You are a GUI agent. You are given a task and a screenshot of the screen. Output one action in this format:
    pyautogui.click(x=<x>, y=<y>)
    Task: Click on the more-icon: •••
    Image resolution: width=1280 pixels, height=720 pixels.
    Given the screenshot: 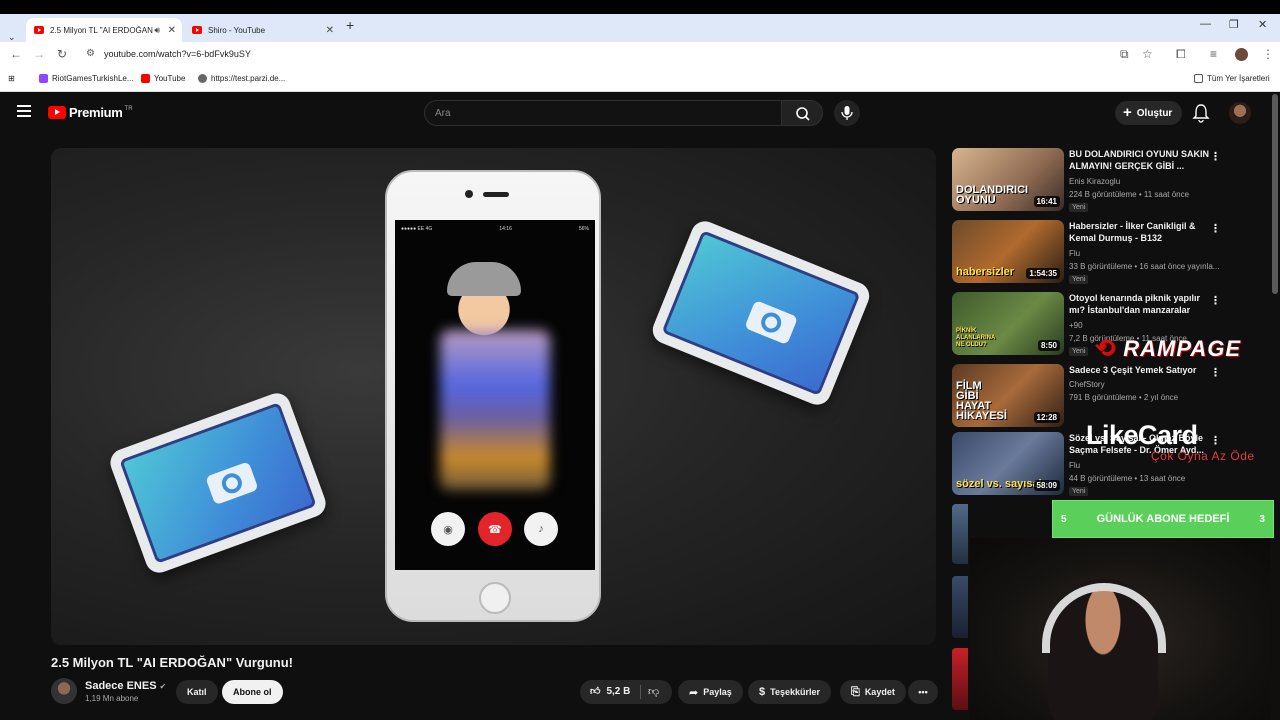 What is the action you would take?
    pyautogui.click(x=923, y=692)
    